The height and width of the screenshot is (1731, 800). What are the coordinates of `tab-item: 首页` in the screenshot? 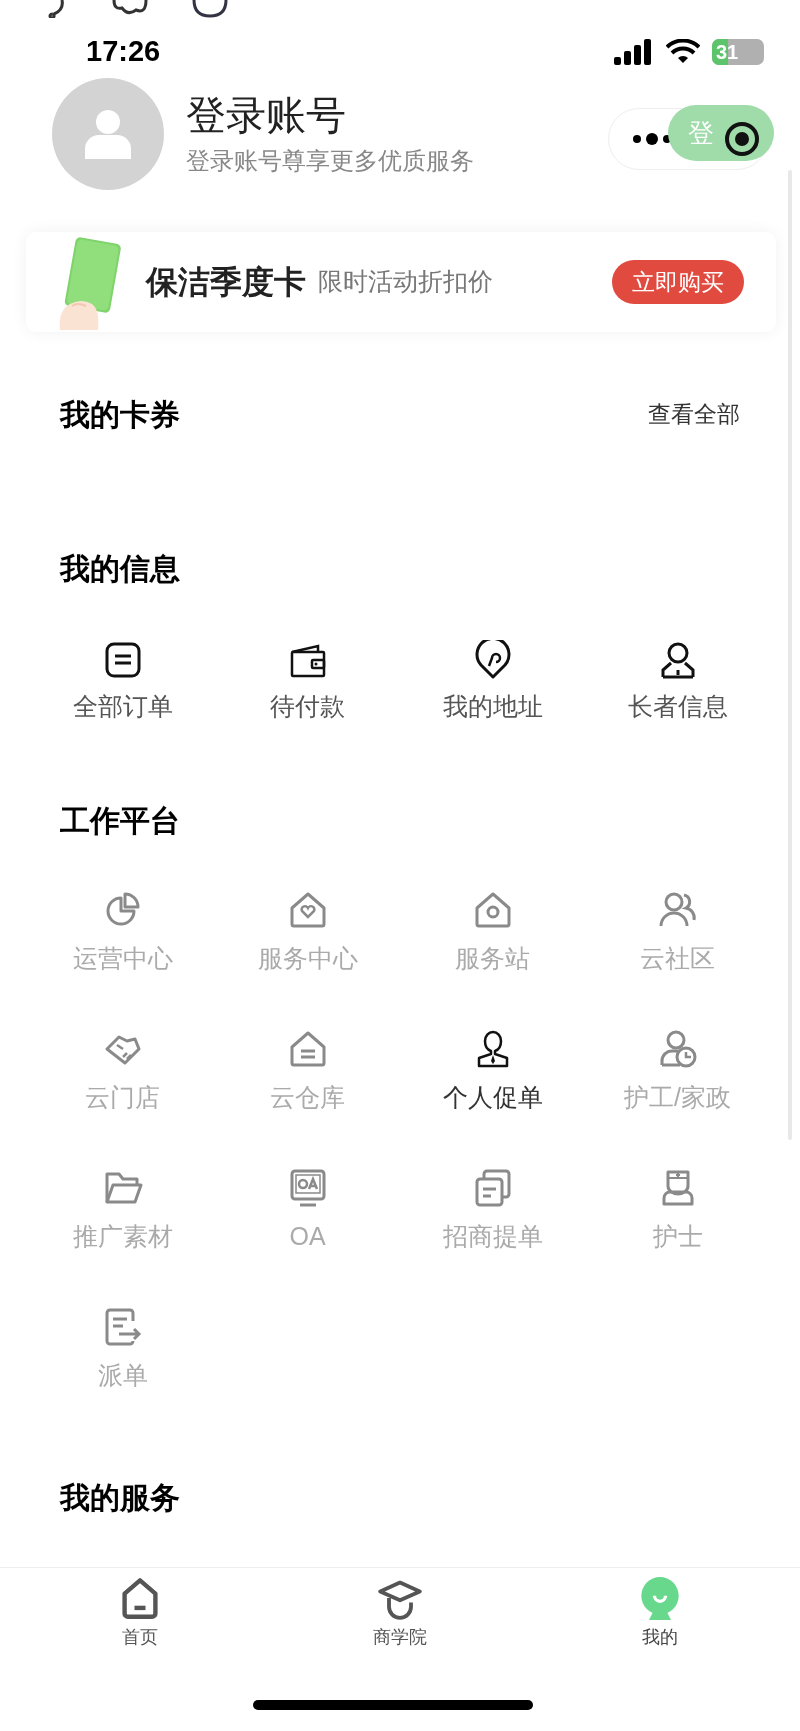 It's located at (140, 1613).